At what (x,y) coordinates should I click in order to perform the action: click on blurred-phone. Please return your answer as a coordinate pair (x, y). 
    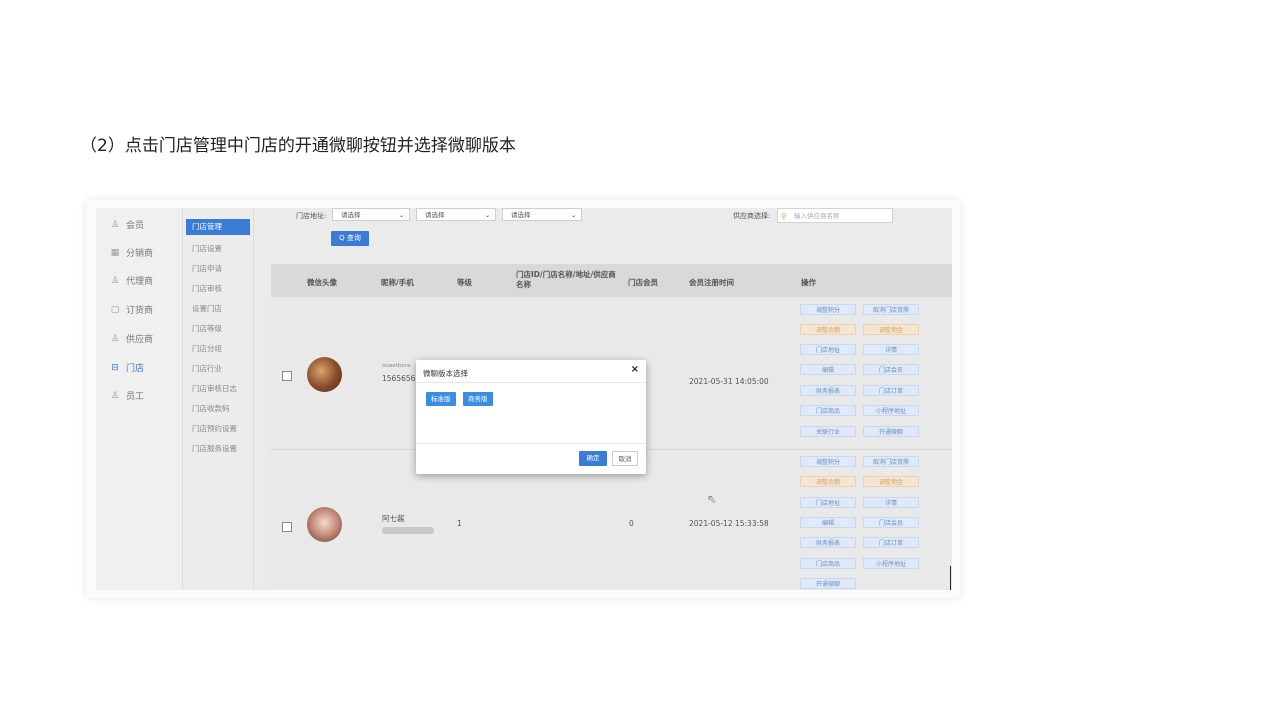
    Looking at the image, I should click on (408, 530).